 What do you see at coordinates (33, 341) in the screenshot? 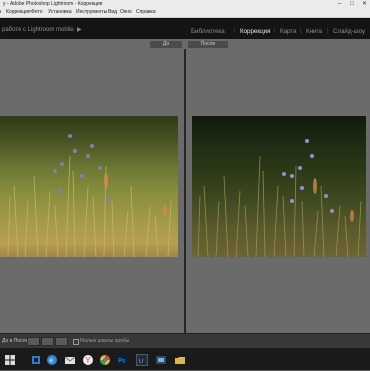
I see `swap-before-after-button` at bounding box center [33, 341].